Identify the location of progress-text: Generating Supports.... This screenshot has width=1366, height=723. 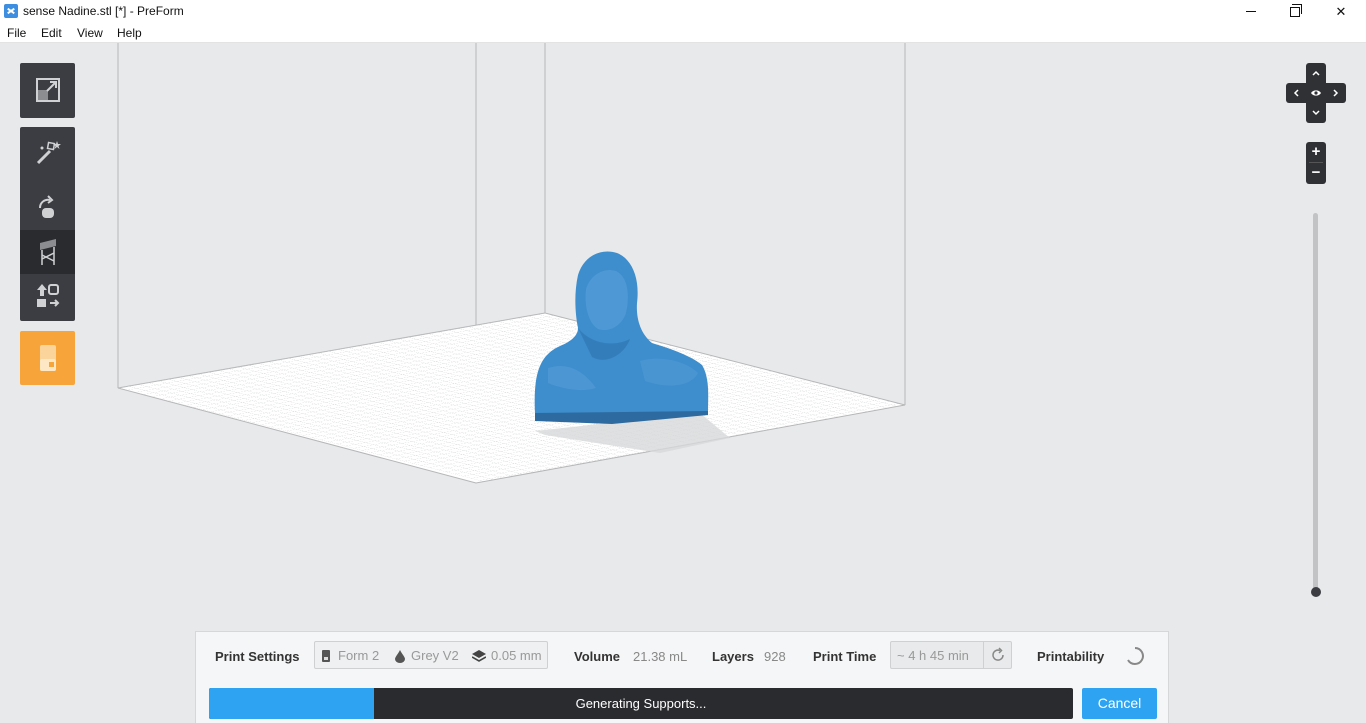
(641, 703).